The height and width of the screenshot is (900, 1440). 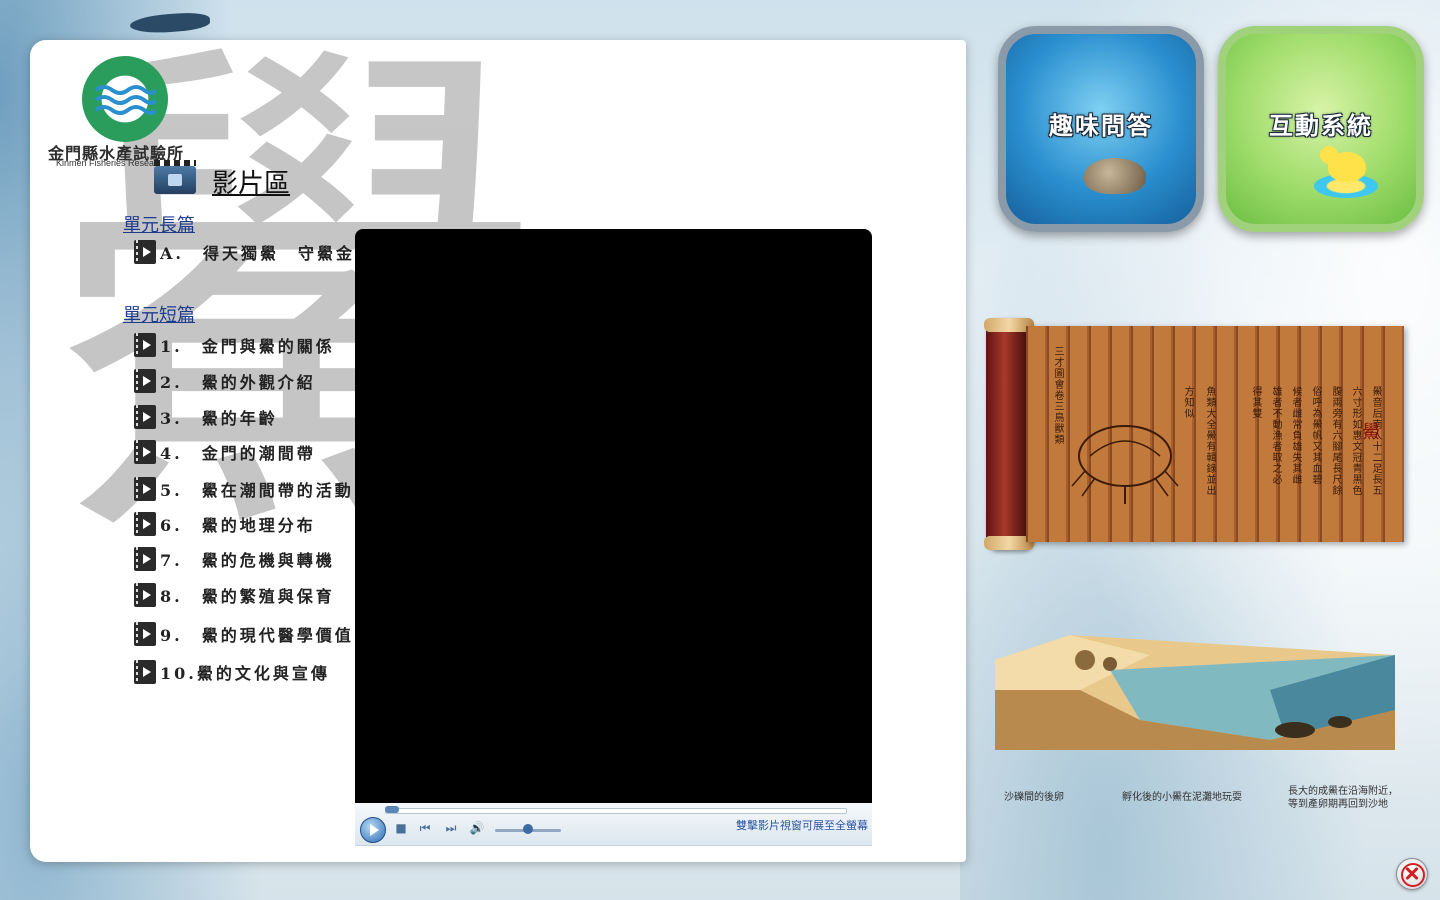 What do you see at coordinates (613, 824) in the screenshot?
I see `video-player-controls: ■ ⏮ ⏭ 🔊 雙擊影片視窗可展至全螢幕` at bounding box center [613, 824].